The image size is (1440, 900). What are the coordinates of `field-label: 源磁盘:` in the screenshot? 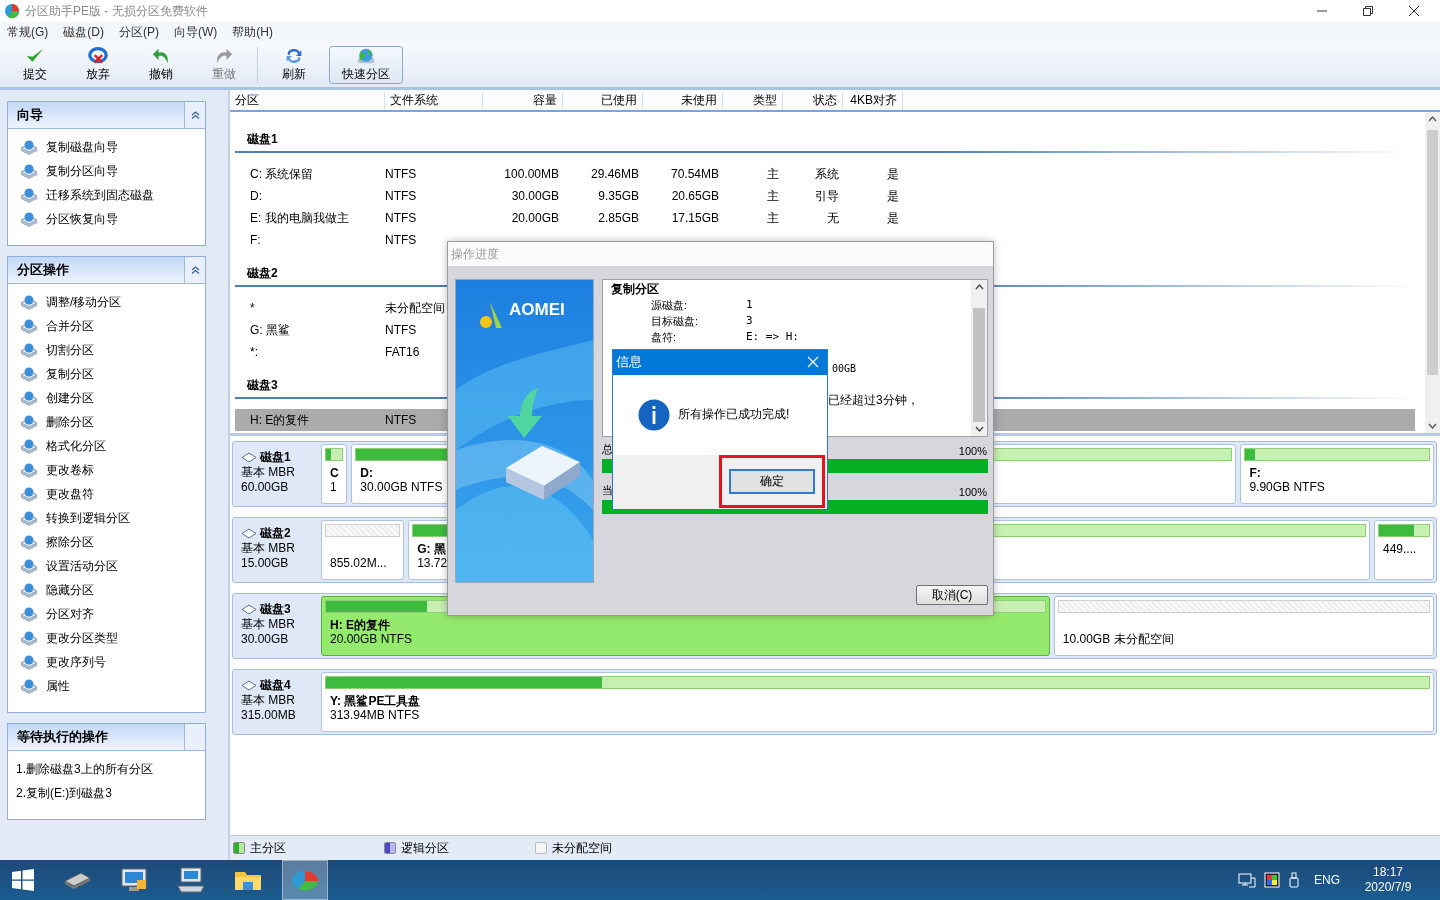 It's located at (669, 305).